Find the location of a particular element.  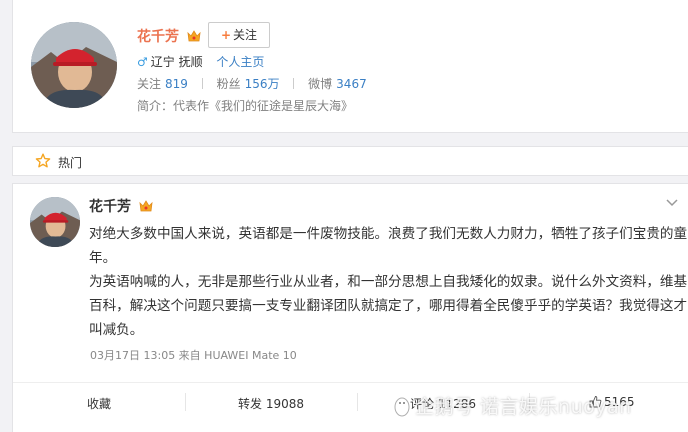

profile-bio: 简介：代表作《我们的征途是星辰大海》 is located at coordinates (245, 106).